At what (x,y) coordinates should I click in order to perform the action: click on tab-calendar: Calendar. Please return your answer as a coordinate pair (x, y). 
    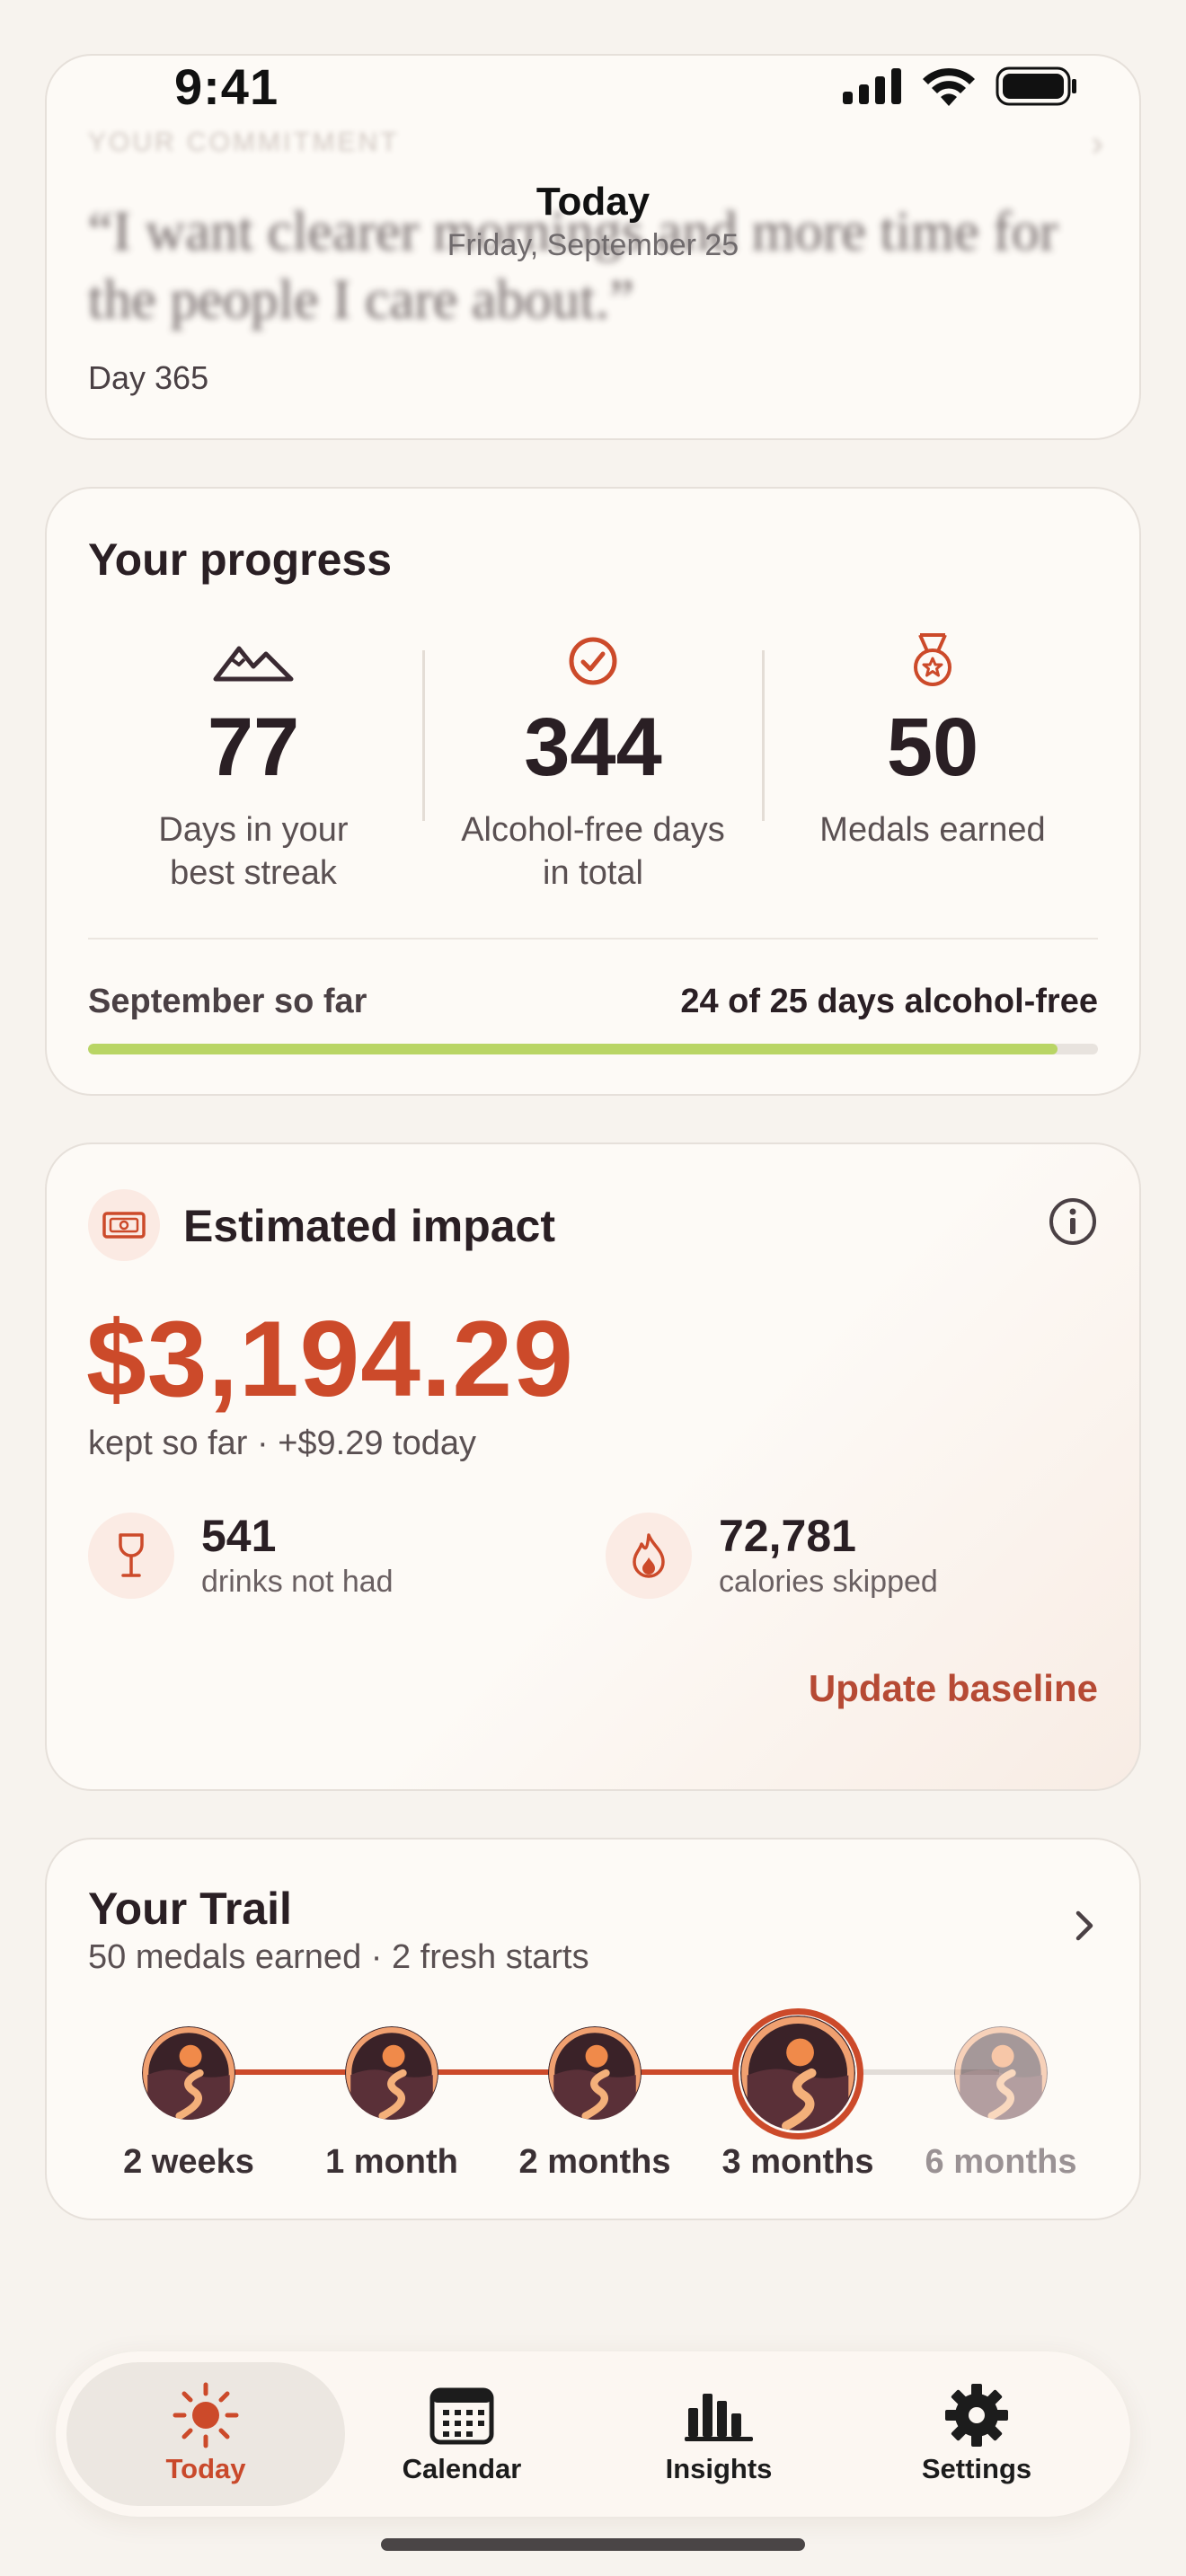
    Looking at the image, I should click on (462, 2434).